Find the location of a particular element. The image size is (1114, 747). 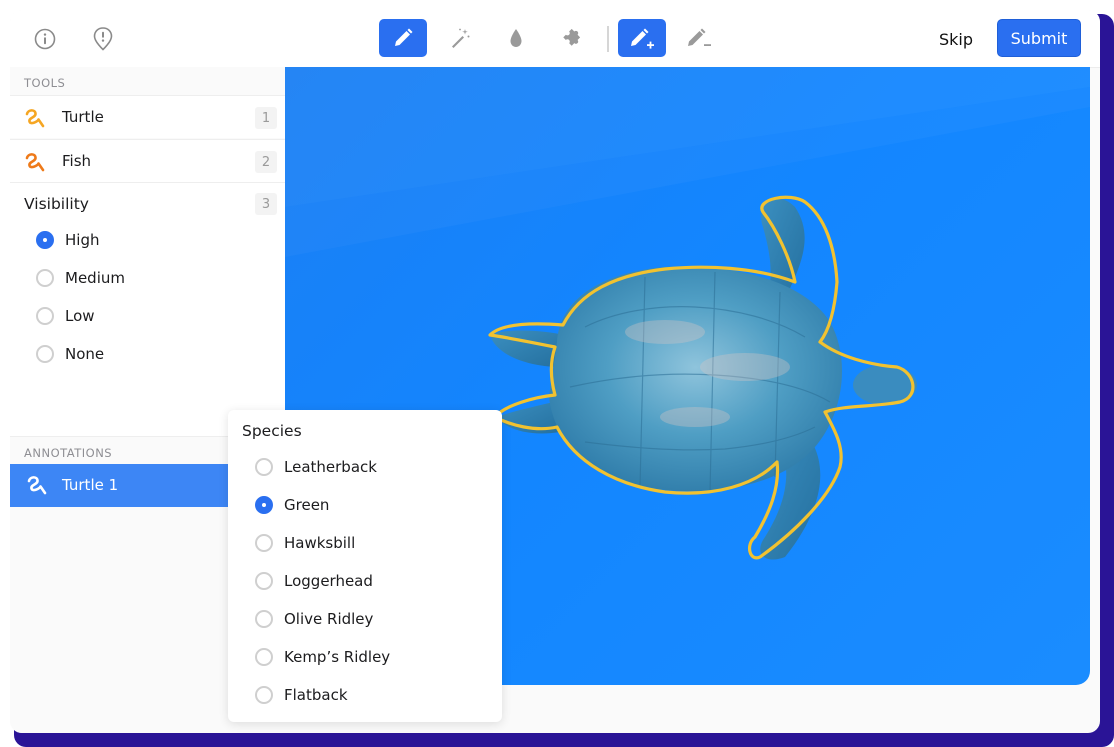

pen-minus-icon is located at coordinates (699, 37).